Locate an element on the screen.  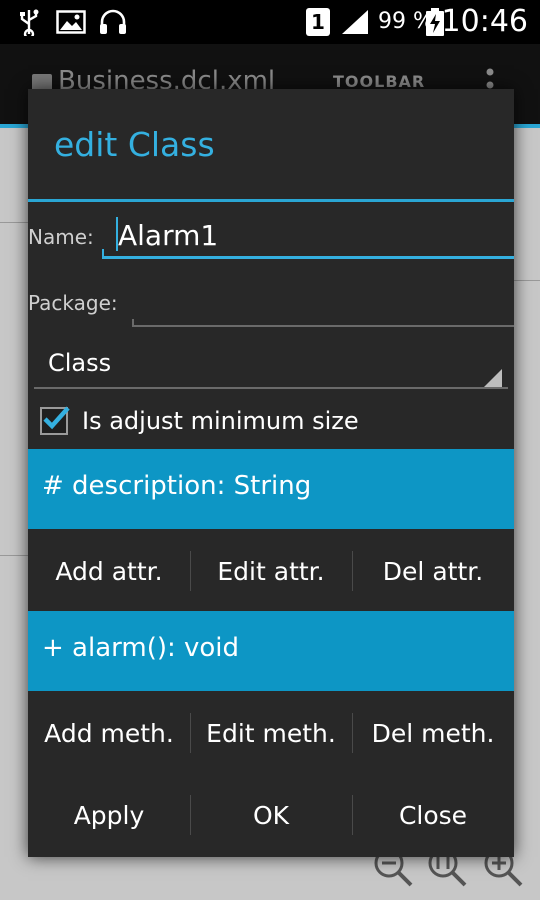
usb-icon is located at coordinates (29, 22).